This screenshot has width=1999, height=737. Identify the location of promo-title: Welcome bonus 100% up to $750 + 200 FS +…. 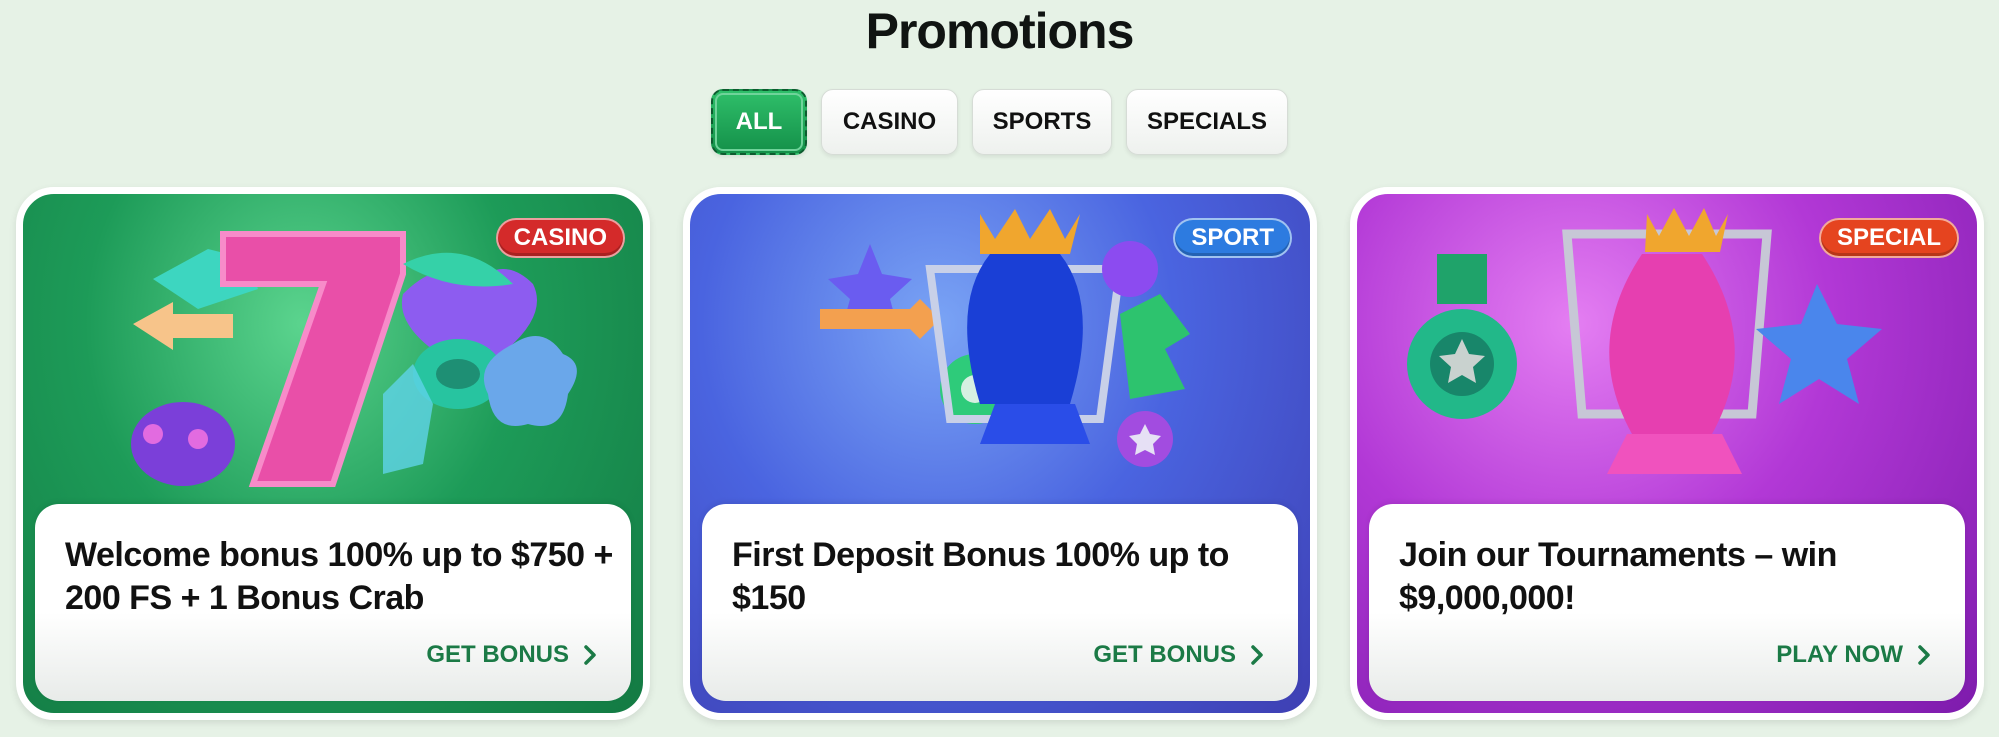
(339, 576).